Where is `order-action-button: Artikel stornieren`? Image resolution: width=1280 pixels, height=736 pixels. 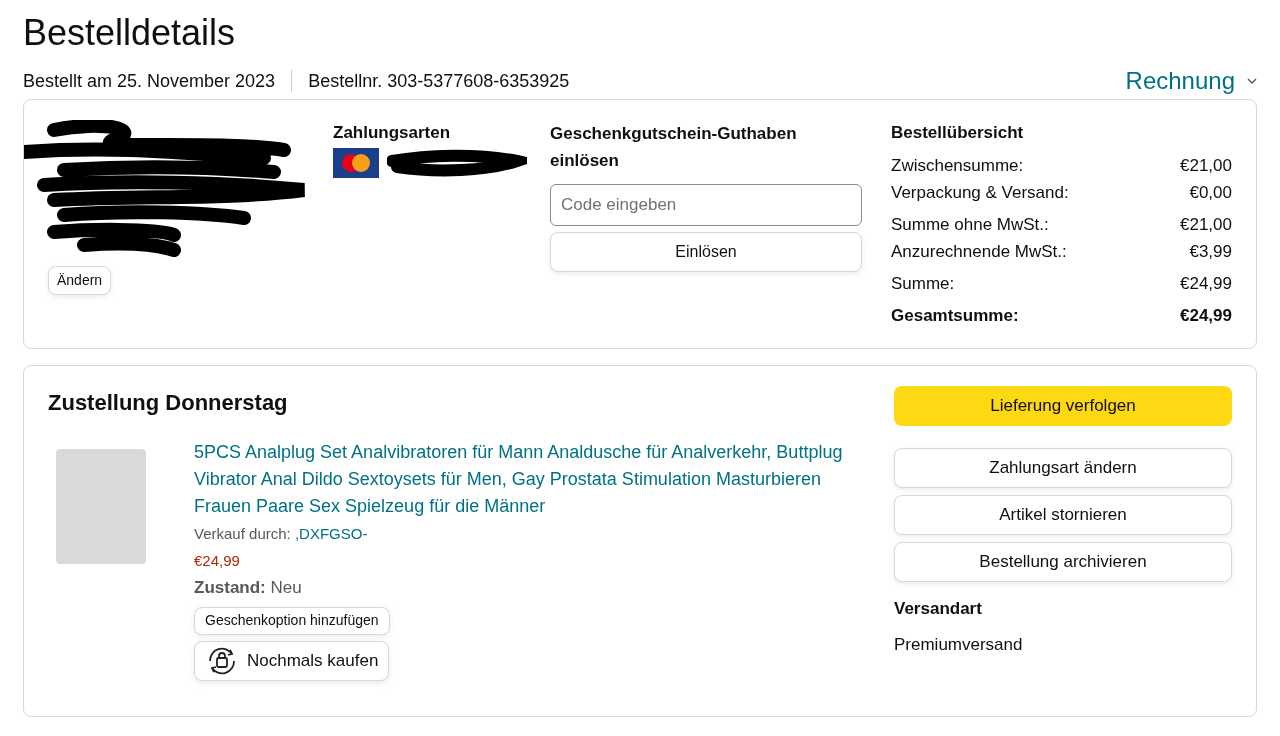 order-action-button: Artikel stornieren is located at coordinates (1063, 515).